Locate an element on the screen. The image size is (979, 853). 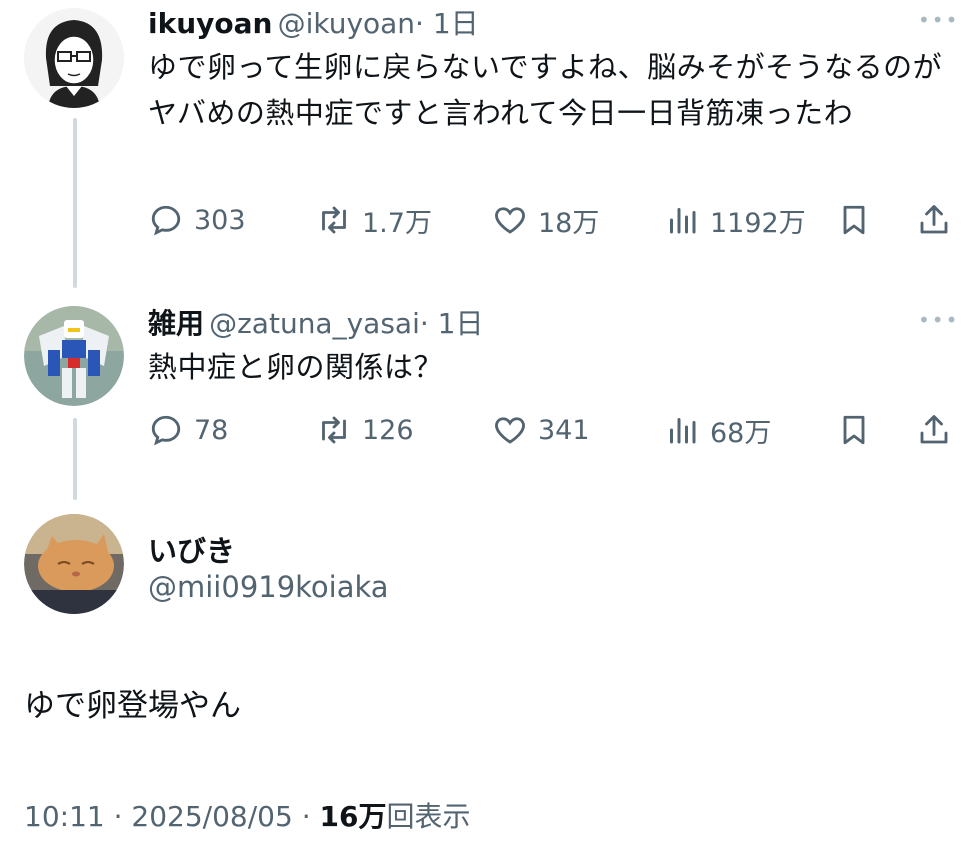
like-count: 18万 is located at coordinates (569, 223).